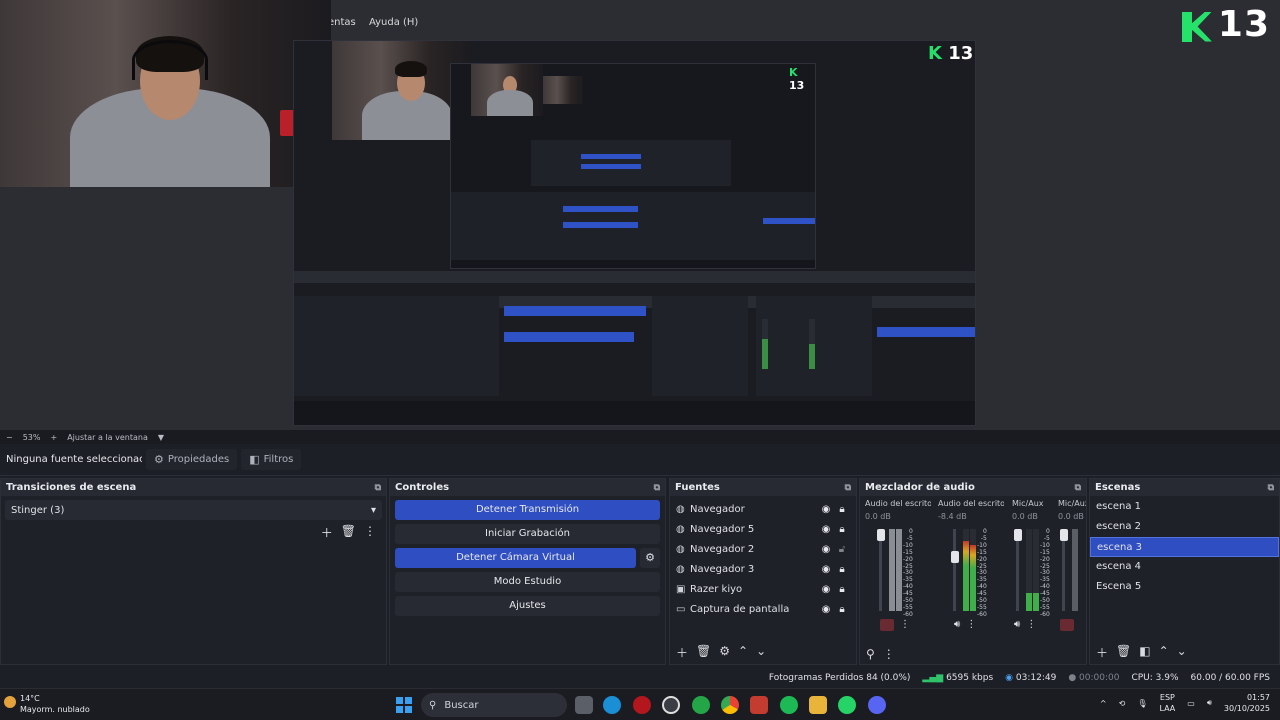 The image size is (1280, 720). Describe the element at coordinates (327, 532) in the screenshot. I see `add-transition-button: ＋` at that location.